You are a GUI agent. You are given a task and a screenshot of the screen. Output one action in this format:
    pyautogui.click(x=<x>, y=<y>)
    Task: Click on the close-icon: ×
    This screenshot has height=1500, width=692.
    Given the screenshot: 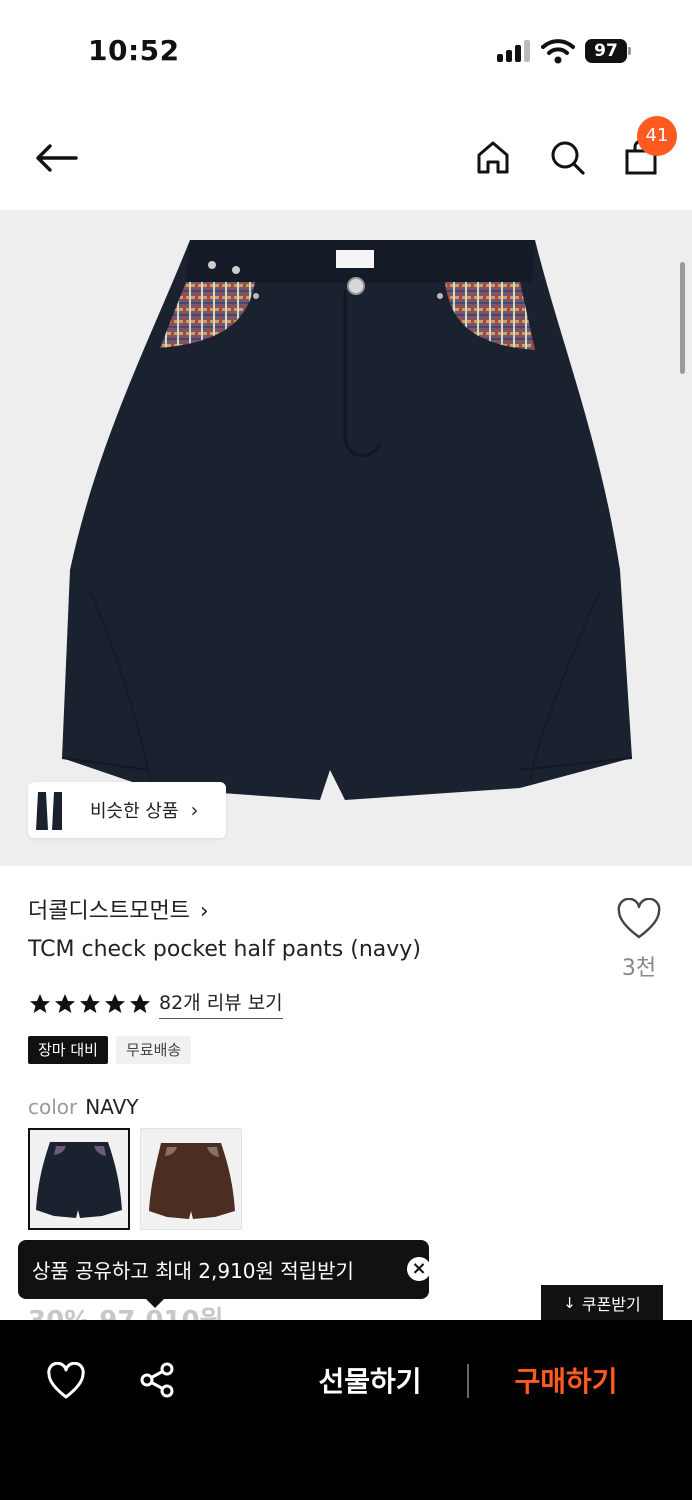 What is the action you would take?
    pyautogui.click(x=419, y=1269)
    